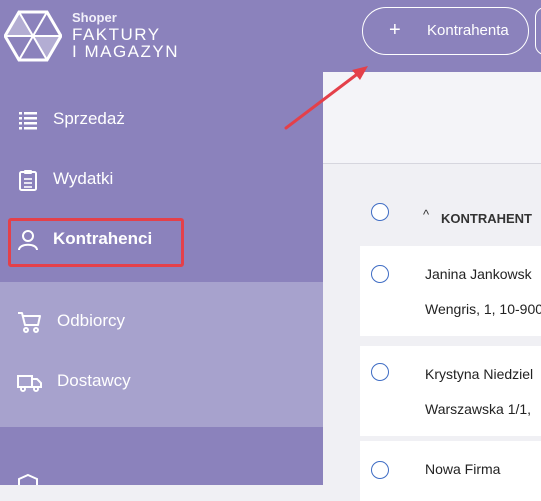  I want to click on contractor-name: Nowa Firma, so click(463, 469).